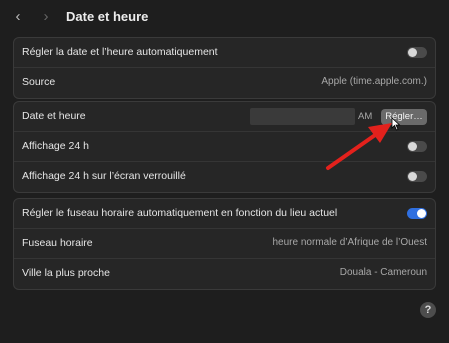 The image size is (449, 343). I want to click on h24-row: Affichage 24 h, so click(224, 147).